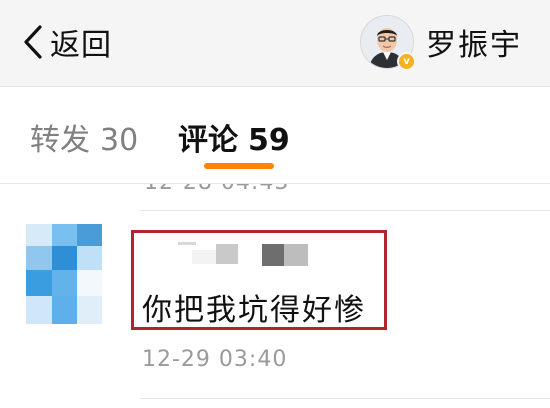 The width and height of the screenshot is (550, 408). I want to click on previous-comment-time-text: 12-28 04:43, so click(216, 189).